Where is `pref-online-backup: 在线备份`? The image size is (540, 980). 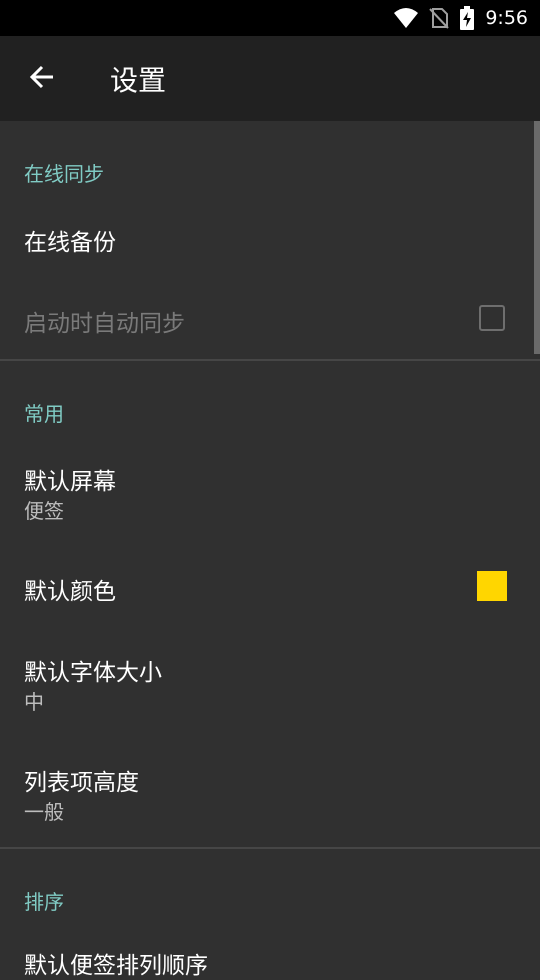 pref-online-backup: 在线备份 is located at coordinates (70, 240).